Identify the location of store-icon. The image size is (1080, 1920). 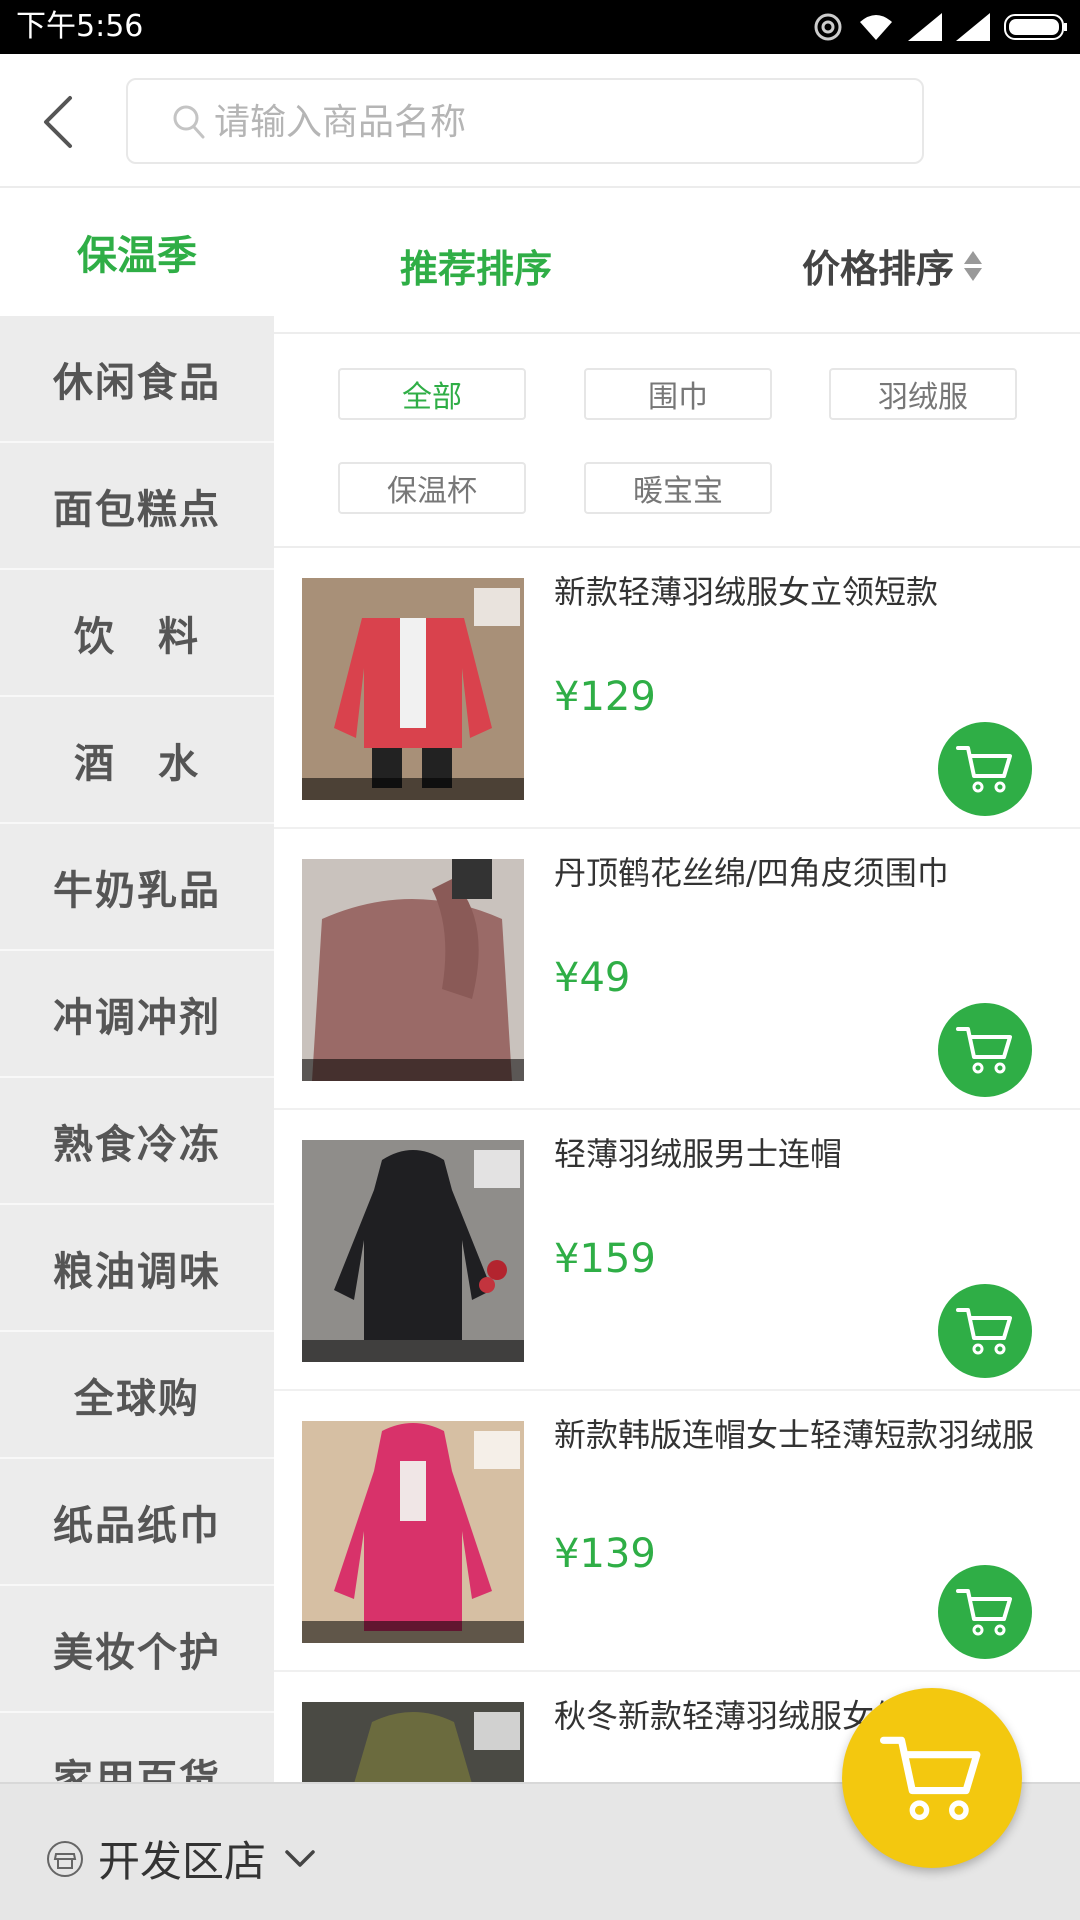
(65, 1858).